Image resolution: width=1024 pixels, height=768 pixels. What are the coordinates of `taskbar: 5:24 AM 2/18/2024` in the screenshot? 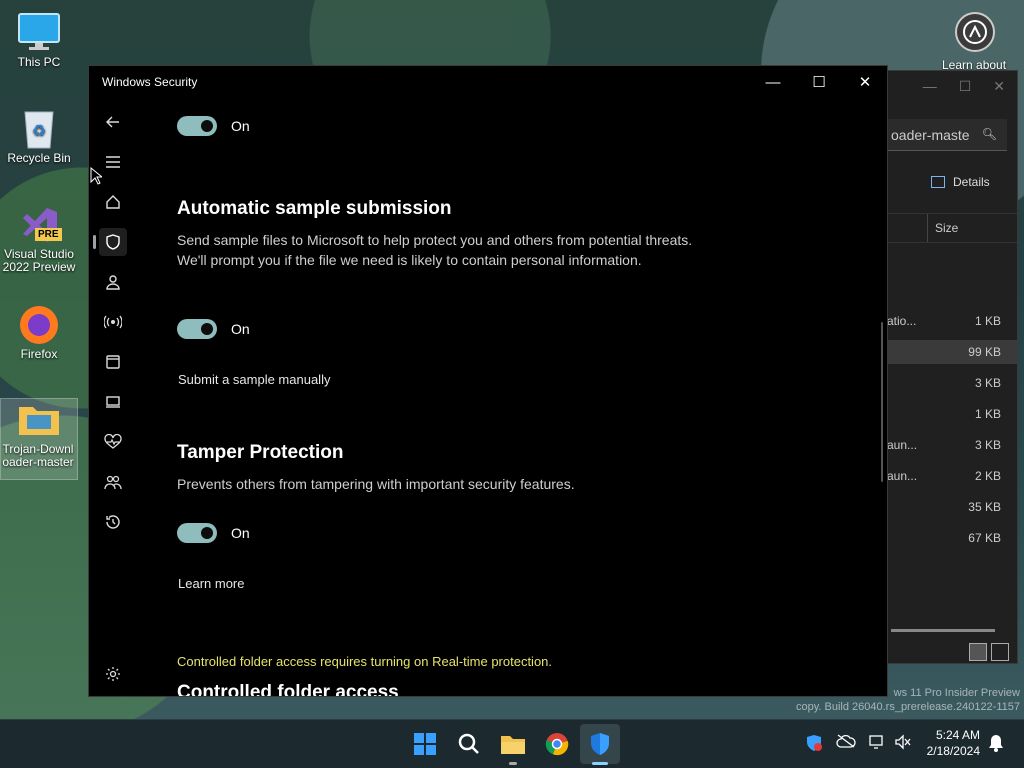 It's located at (512, 743).